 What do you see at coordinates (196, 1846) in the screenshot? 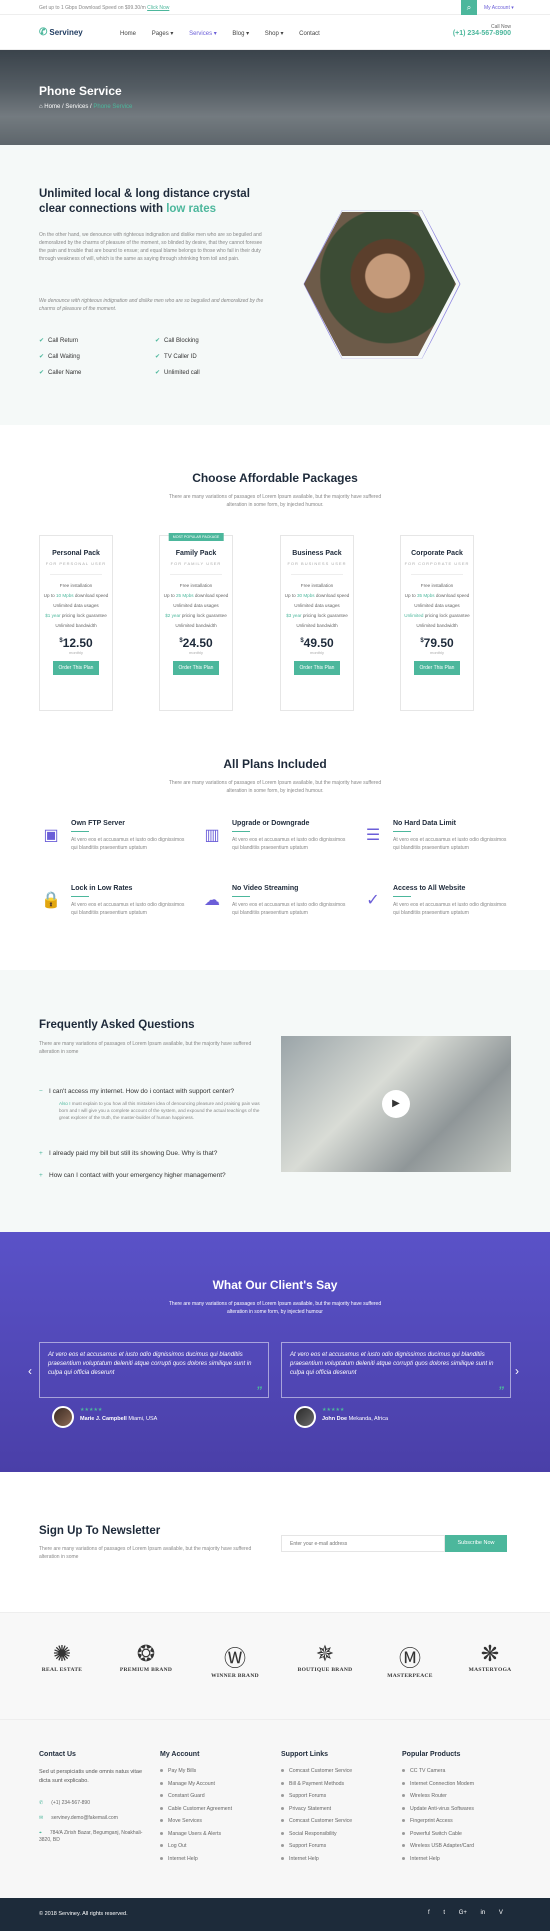
I see `footer-link: Log Out` at bounding box center [196, 1846].